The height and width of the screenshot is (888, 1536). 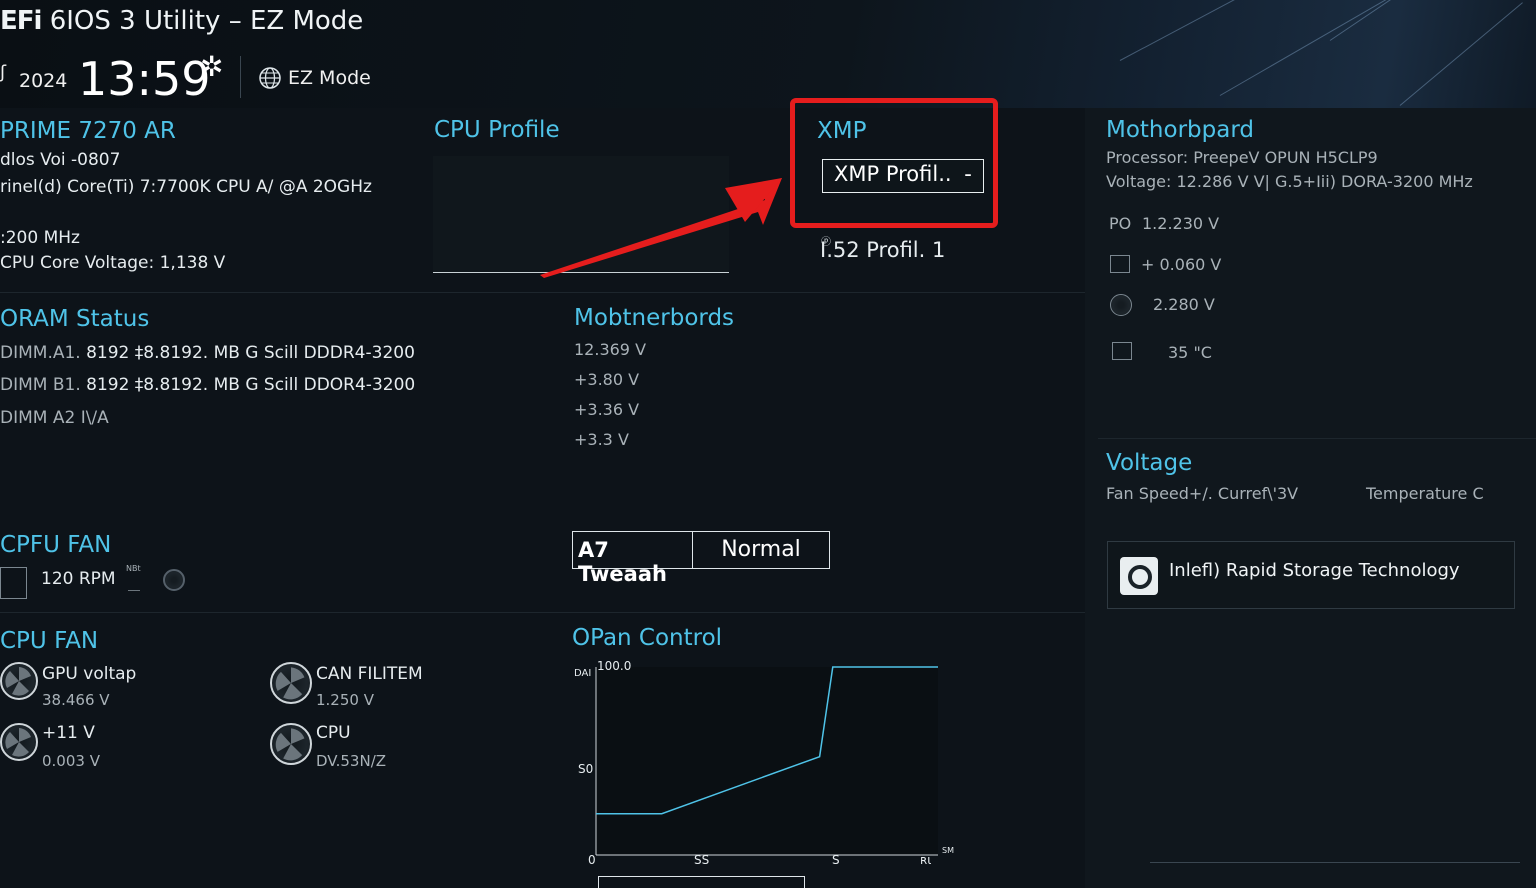 What do you see at coordinates (329, 78) in the screenshot?
I see `ez-mode-label: EZ Mode` at bounding box center [329, 78].